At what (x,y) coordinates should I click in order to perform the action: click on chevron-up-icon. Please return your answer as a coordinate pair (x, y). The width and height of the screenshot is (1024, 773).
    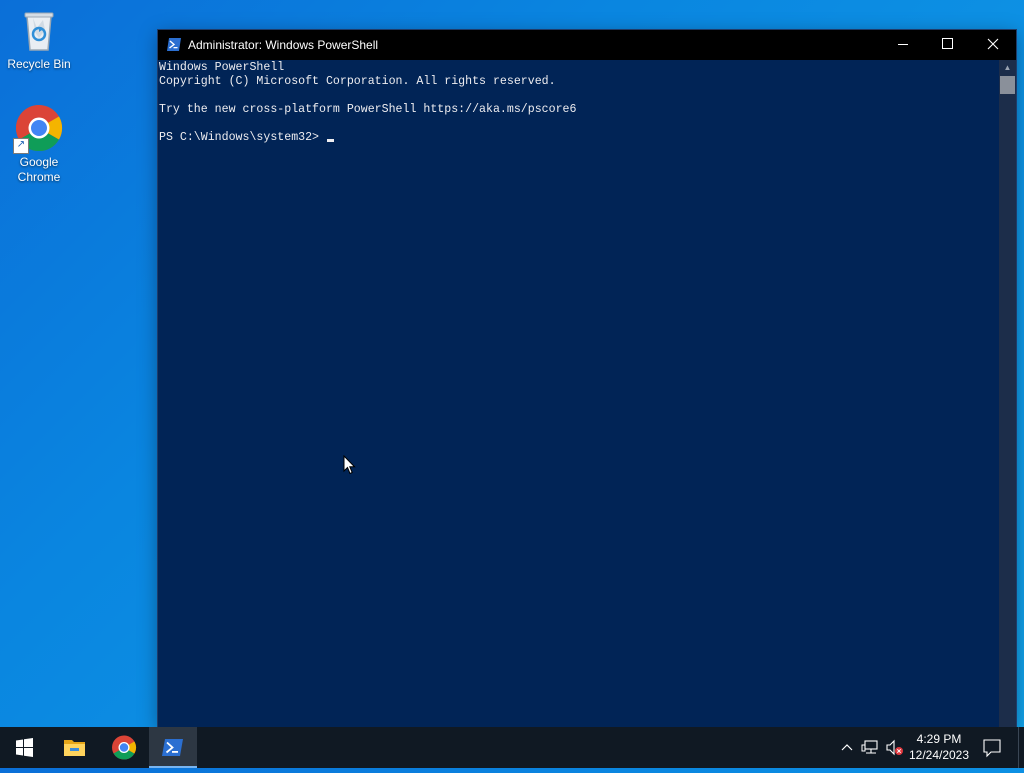
    Looking at the image, I should click on (847, 747).